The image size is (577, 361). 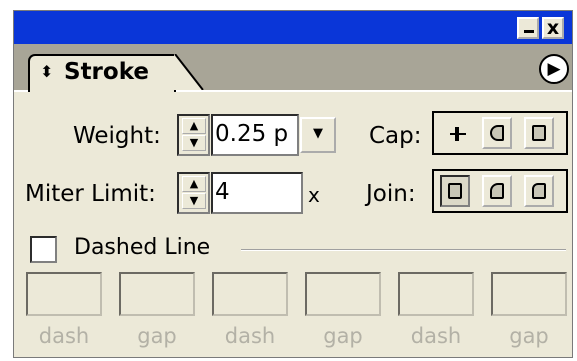 What do you see at coordinates (43, 249) in the screenshot?
I see `dashed-line-checkbox` at bounding box center [43, 249].